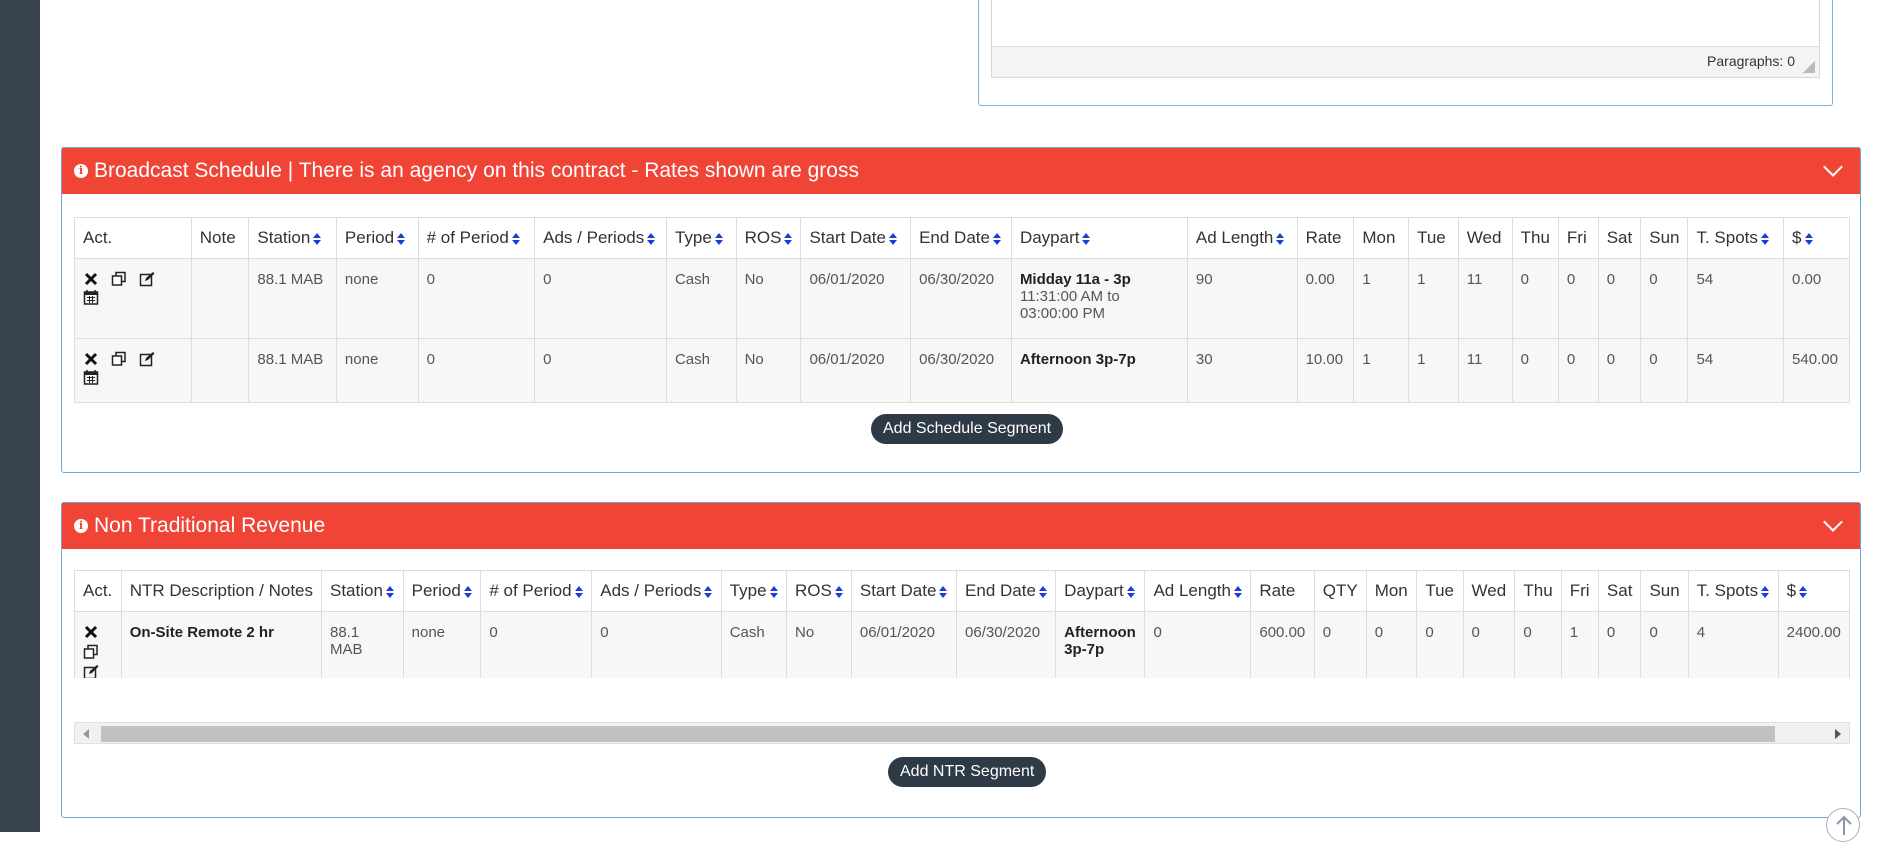  Describe the element at coordinates (86, 734) in the screenshot. I see `scroll-left-icon` at that location.